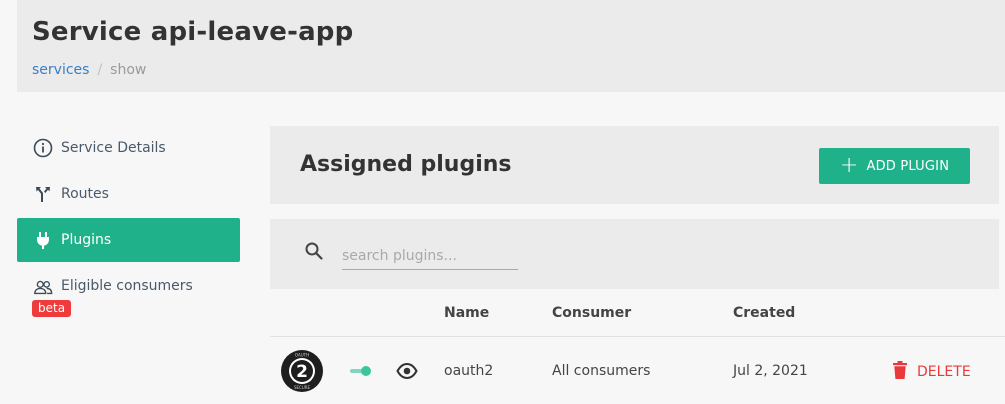  Describe the element at coordinates (128, 194) in the screenshot. I see `sidebar-item-routes: Routes` at that location.